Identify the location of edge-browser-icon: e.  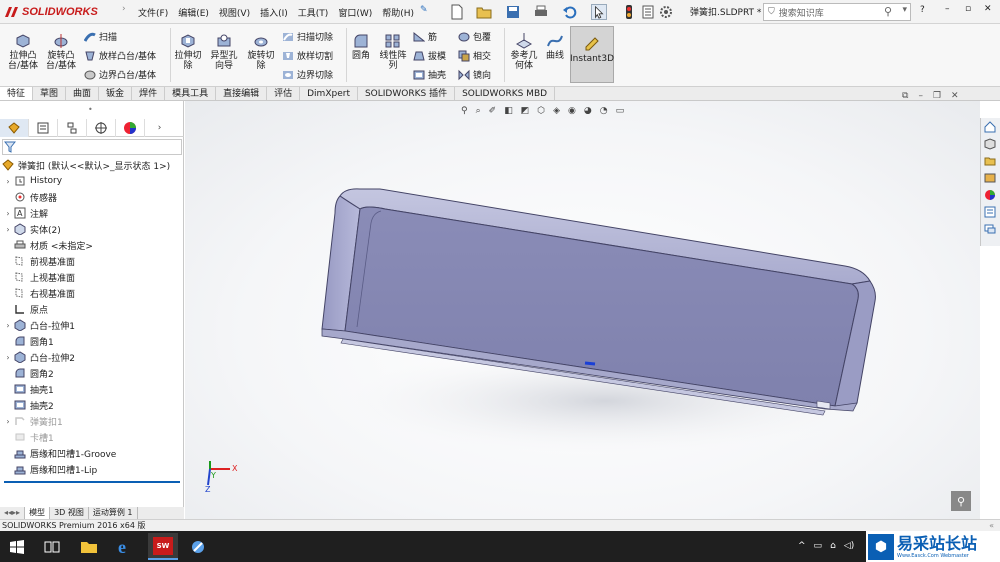
(122, 547).